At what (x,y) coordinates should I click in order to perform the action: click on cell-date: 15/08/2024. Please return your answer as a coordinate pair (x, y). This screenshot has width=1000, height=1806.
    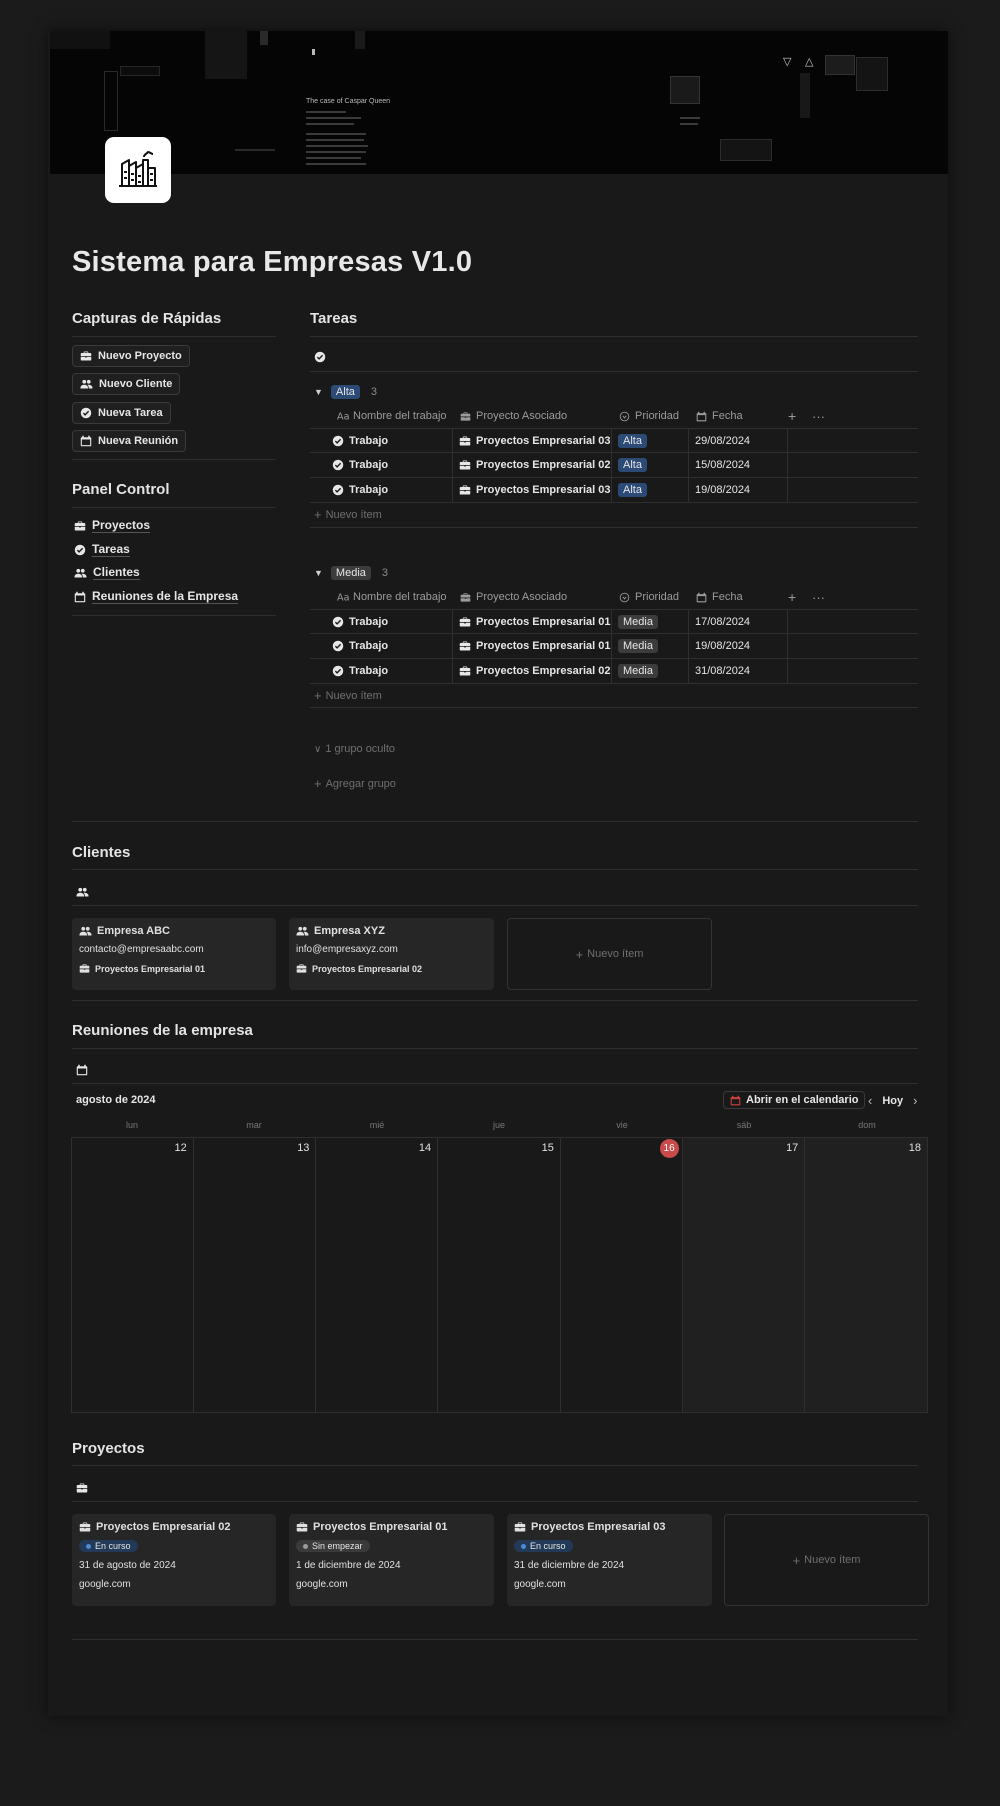
    Looking at the image, I should click on (738, 464).